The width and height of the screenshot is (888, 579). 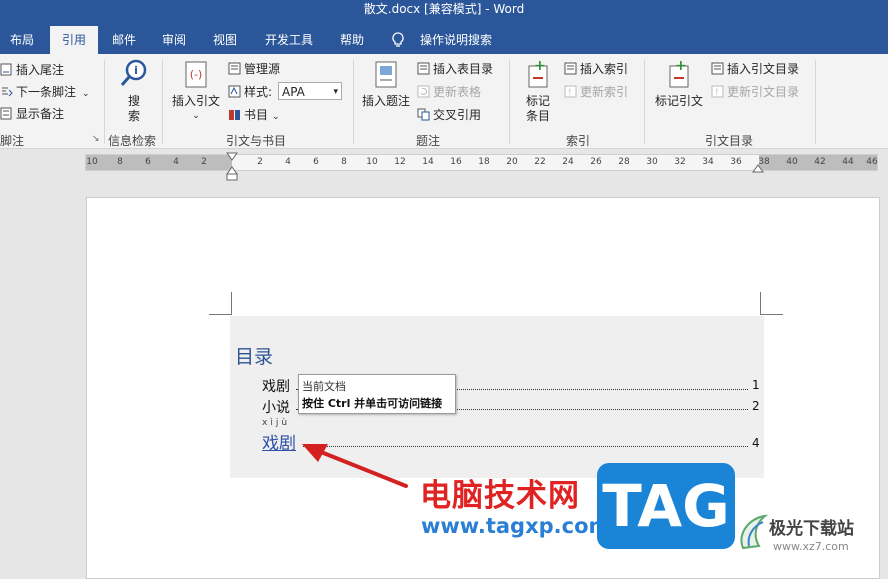 I want to click on svg-text: i, so click(x=136, y=70).